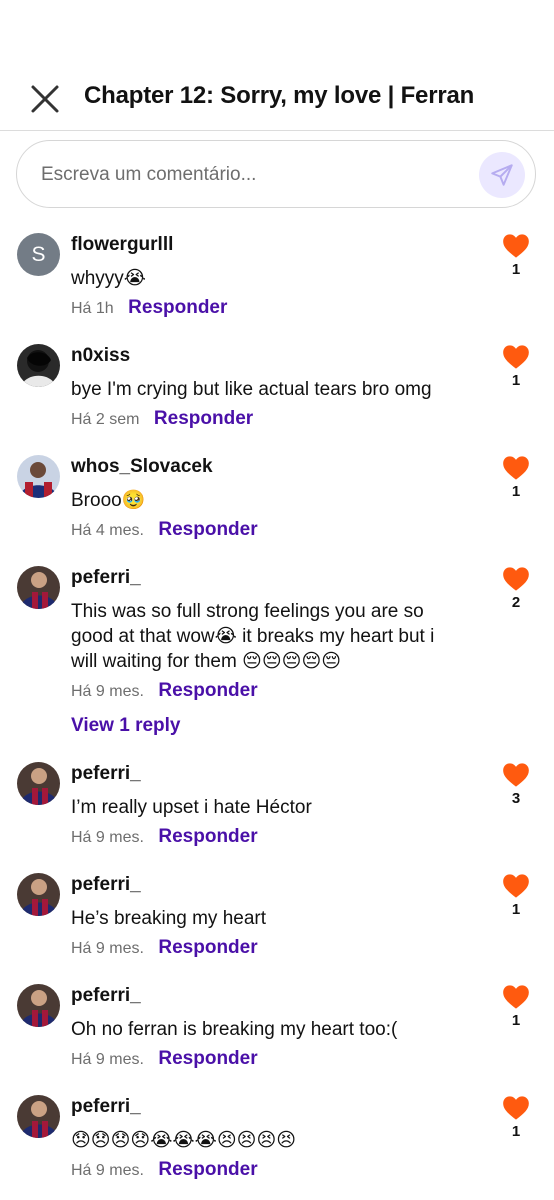 The width and height of the screenshot is (554, 1200). I want to click on top-bar: Chapter 12: Sorry, my love | Ferran, so click(277, 95).